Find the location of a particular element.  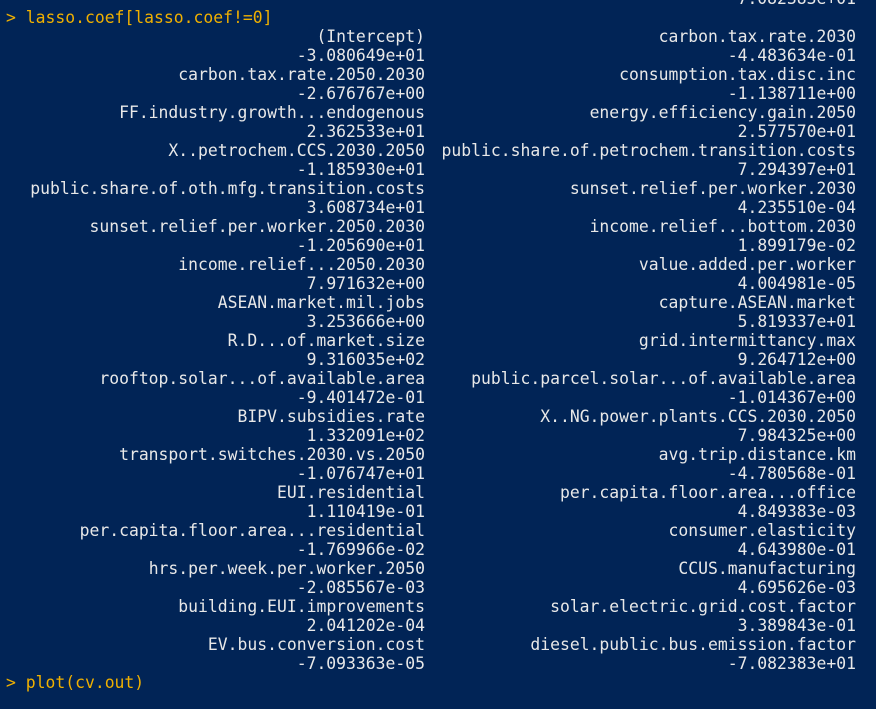

coef-values-row: 2.041202e-04 3.389843e-01 is located at coordinates (438, 625).